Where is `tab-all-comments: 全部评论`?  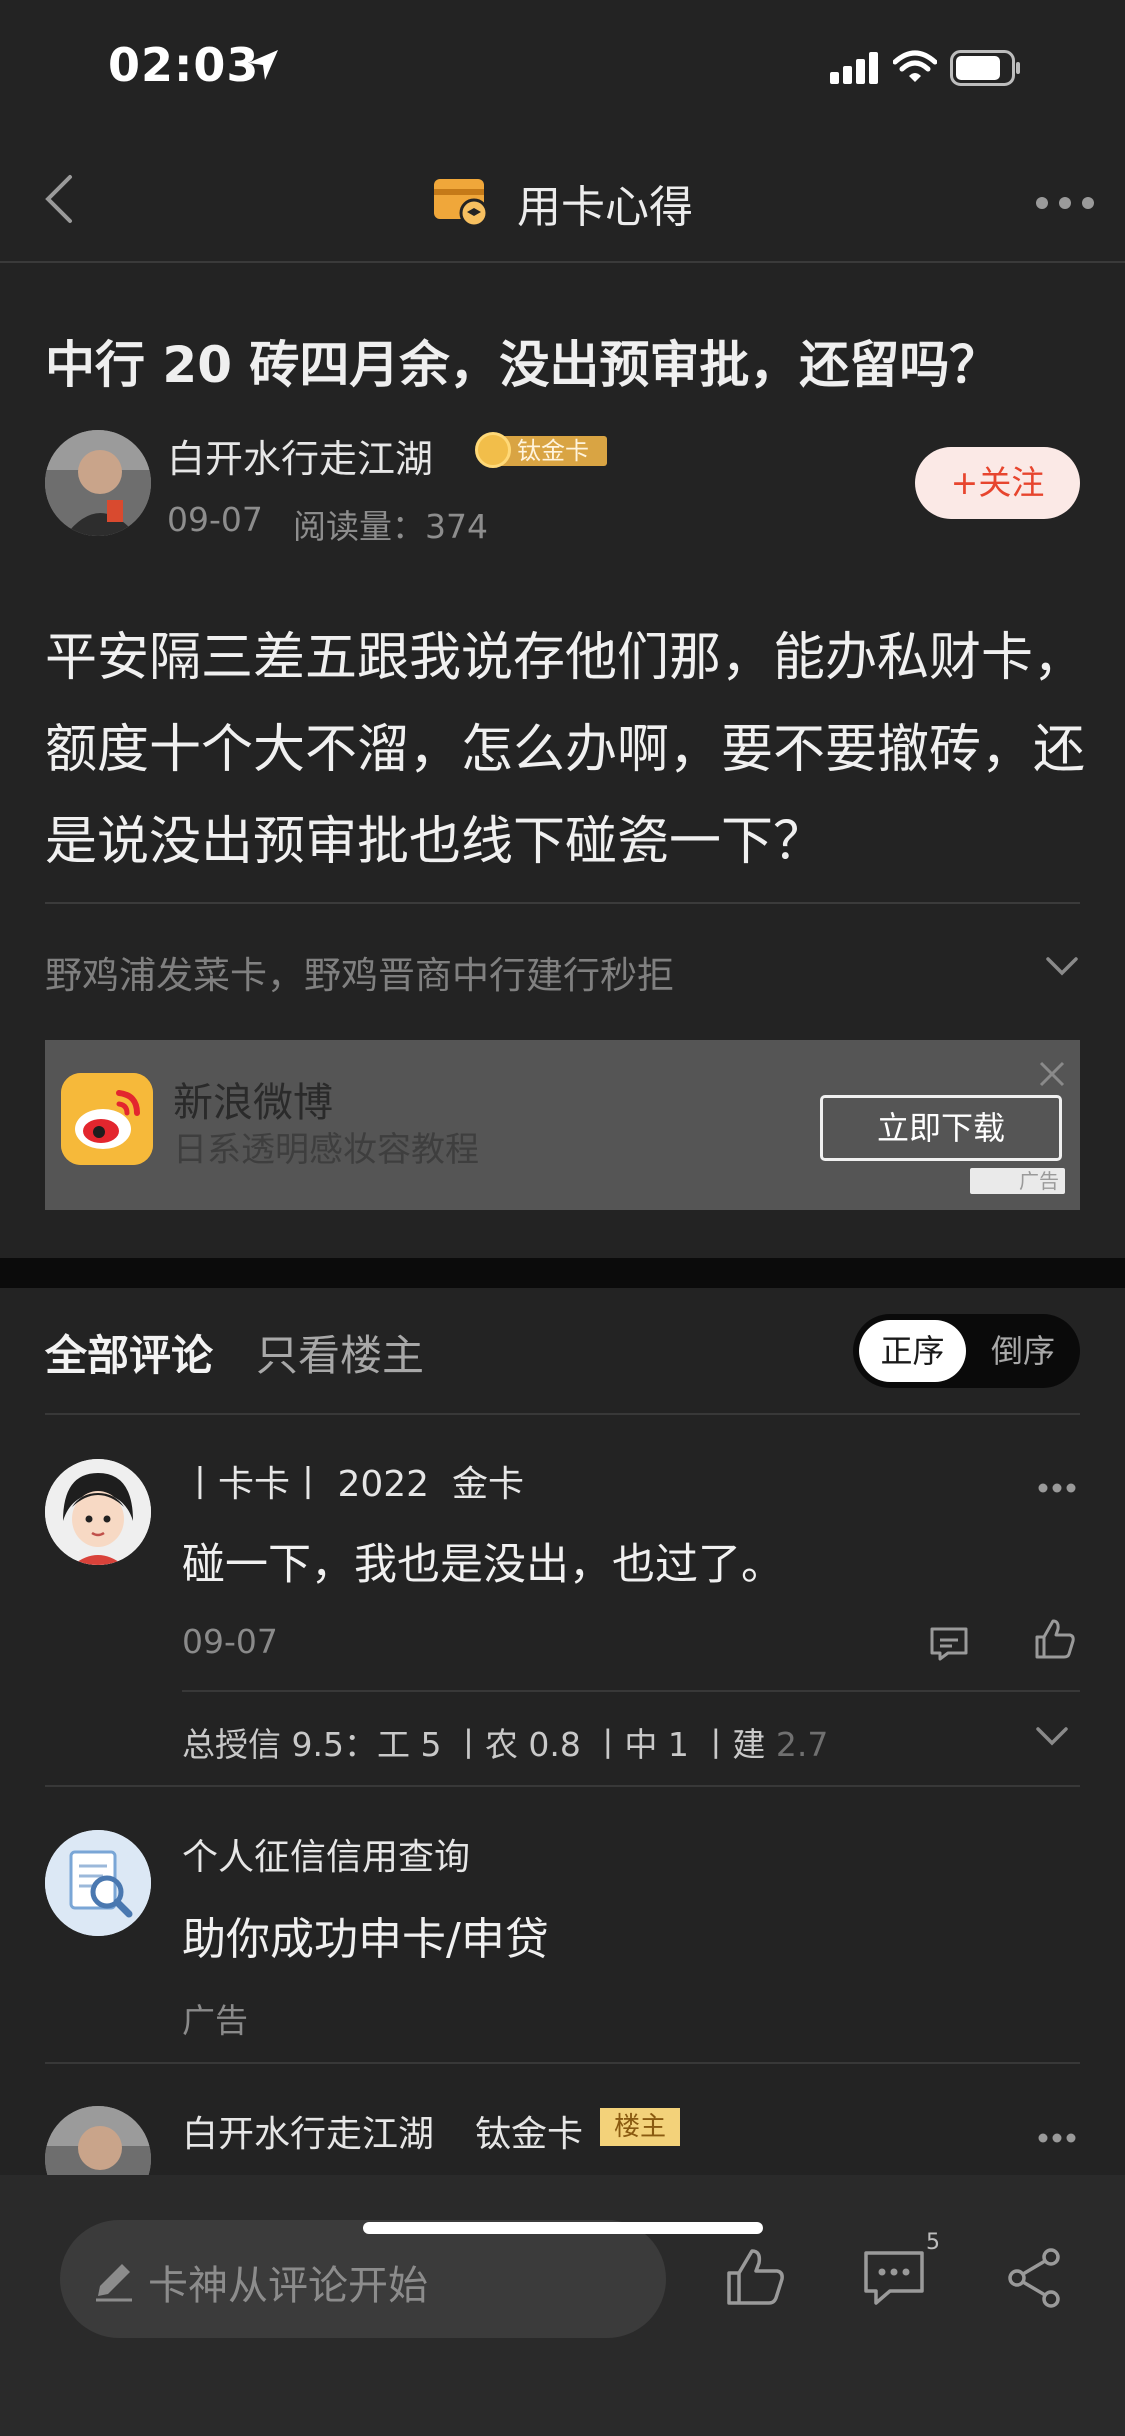 tab-all-comments: 全部评论 is located at coordinates (129, 1352).